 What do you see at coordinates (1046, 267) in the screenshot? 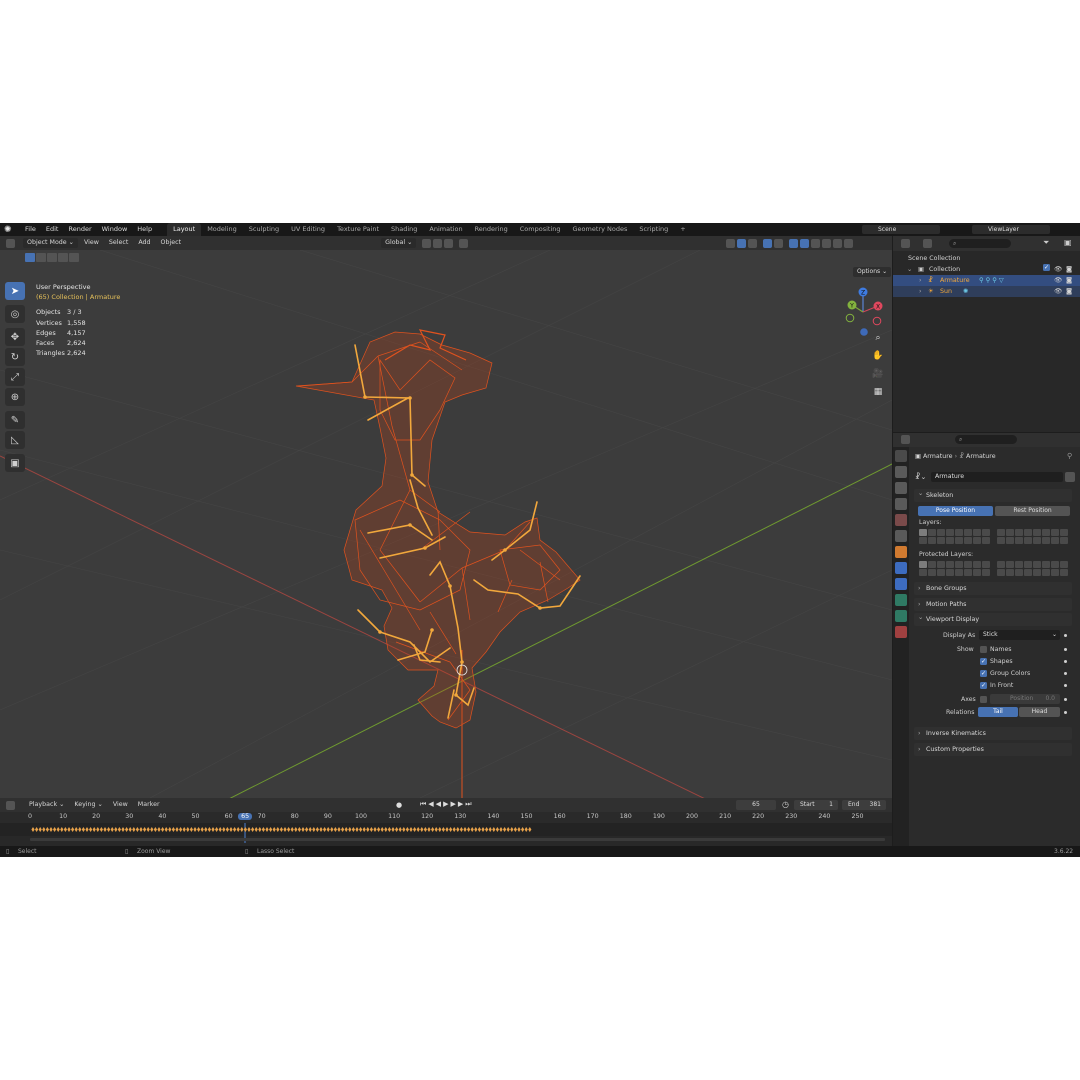
I see `collection-checkbox: ✓` at bounding box center [1046, 267].